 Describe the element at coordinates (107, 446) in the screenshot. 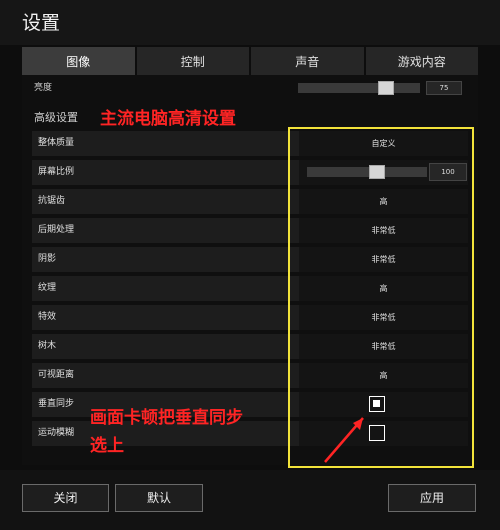

I see `annotation-note-line2: 选上` at that location.